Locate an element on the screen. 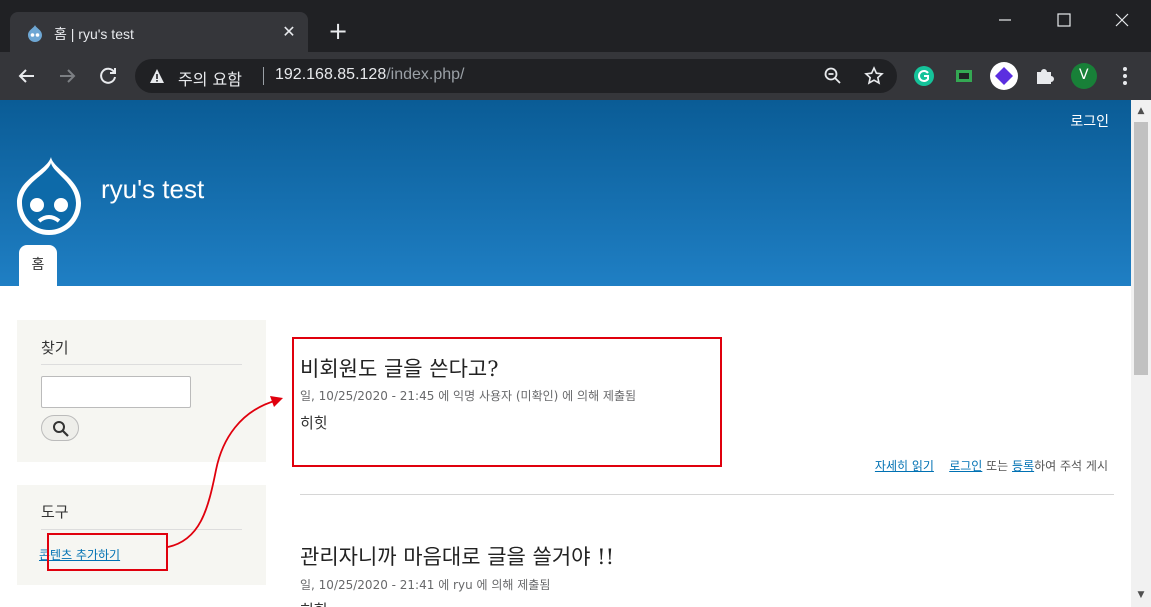 This screenshot has width=1151, height=607. extensions-puzzle-icon is located at coordinates (1044, 76).